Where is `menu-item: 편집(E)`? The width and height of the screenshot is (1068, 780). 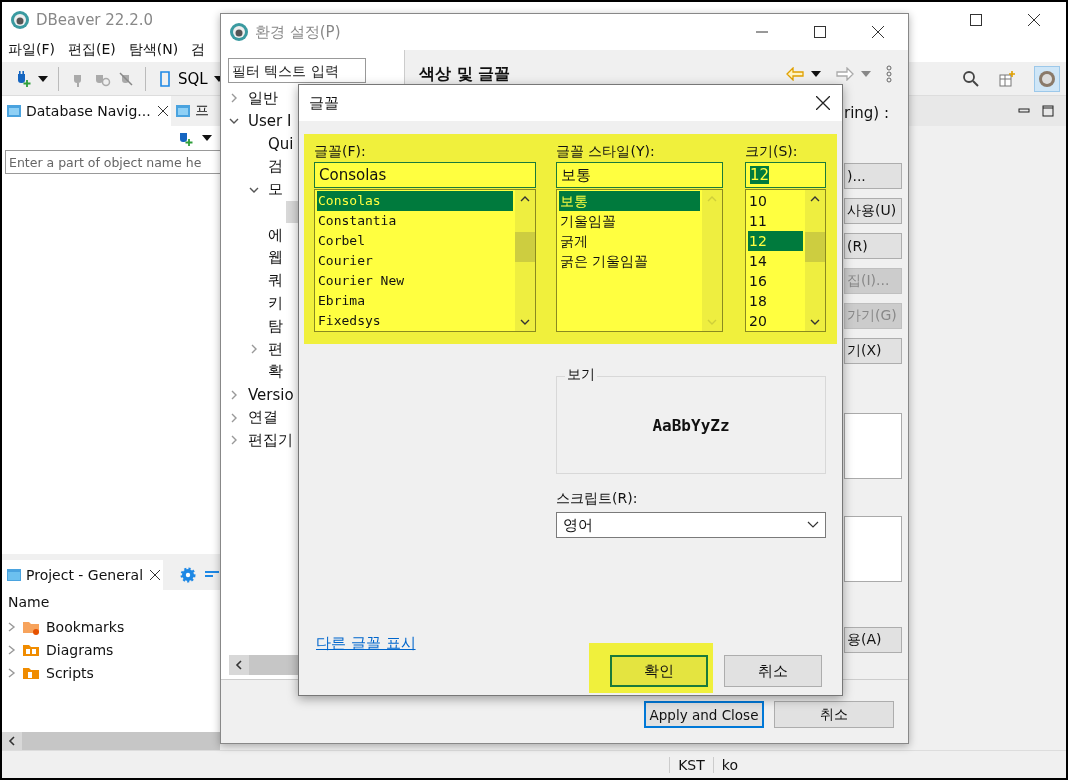 menu-item: 편집(E) is located at coordinates (92, 50).